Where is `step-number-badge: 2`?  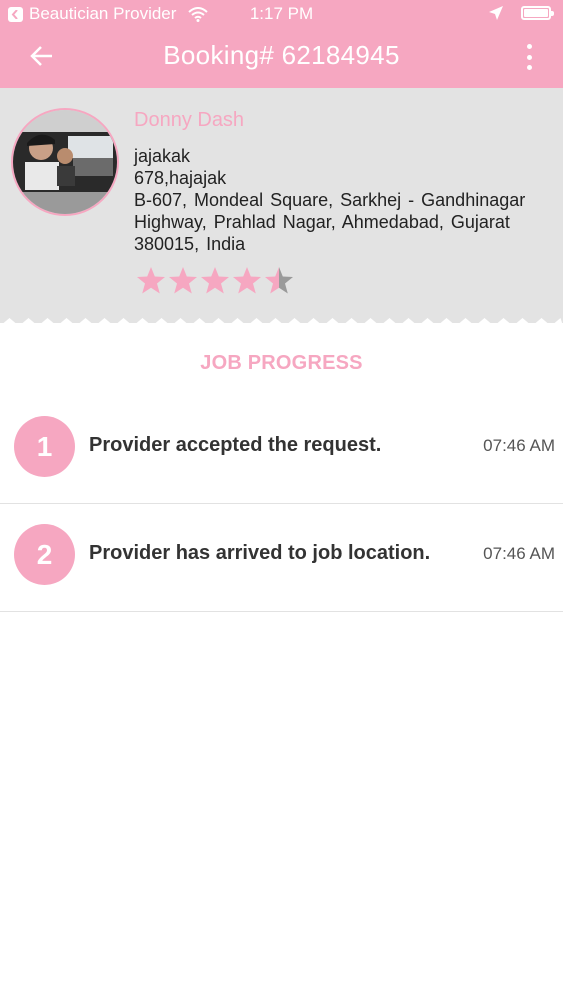 step-number-badge: 2 is located at coordinates (44, 554).